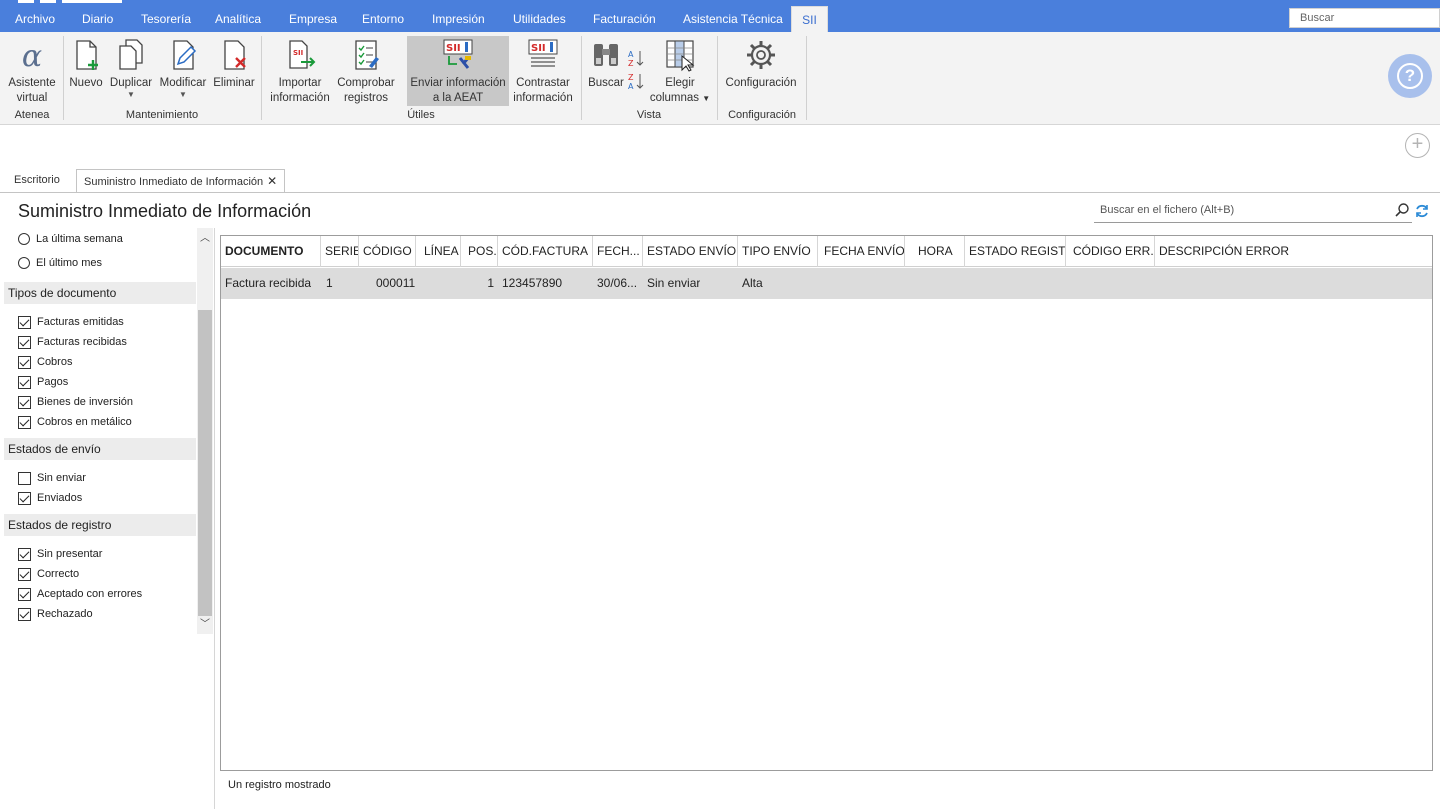  What do you see at coordinates (636, 70) in the screenshot?
I see `sort-az-icon: AZZA` at bounding box center [636, 70].